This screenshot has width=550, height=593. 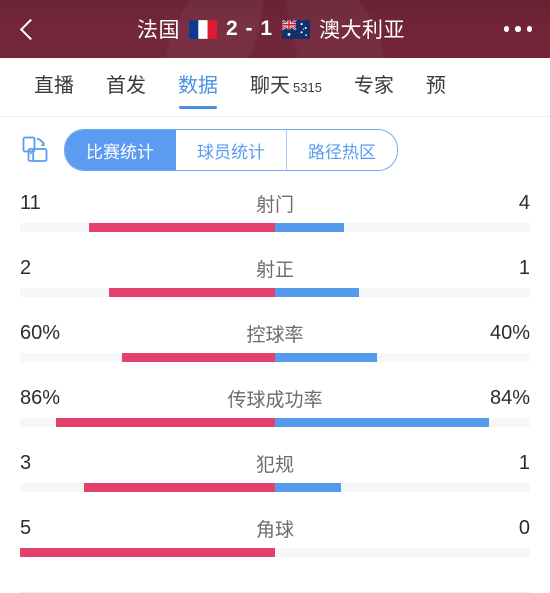 I want to click on home-value: 2, so click(x=26, y=267).